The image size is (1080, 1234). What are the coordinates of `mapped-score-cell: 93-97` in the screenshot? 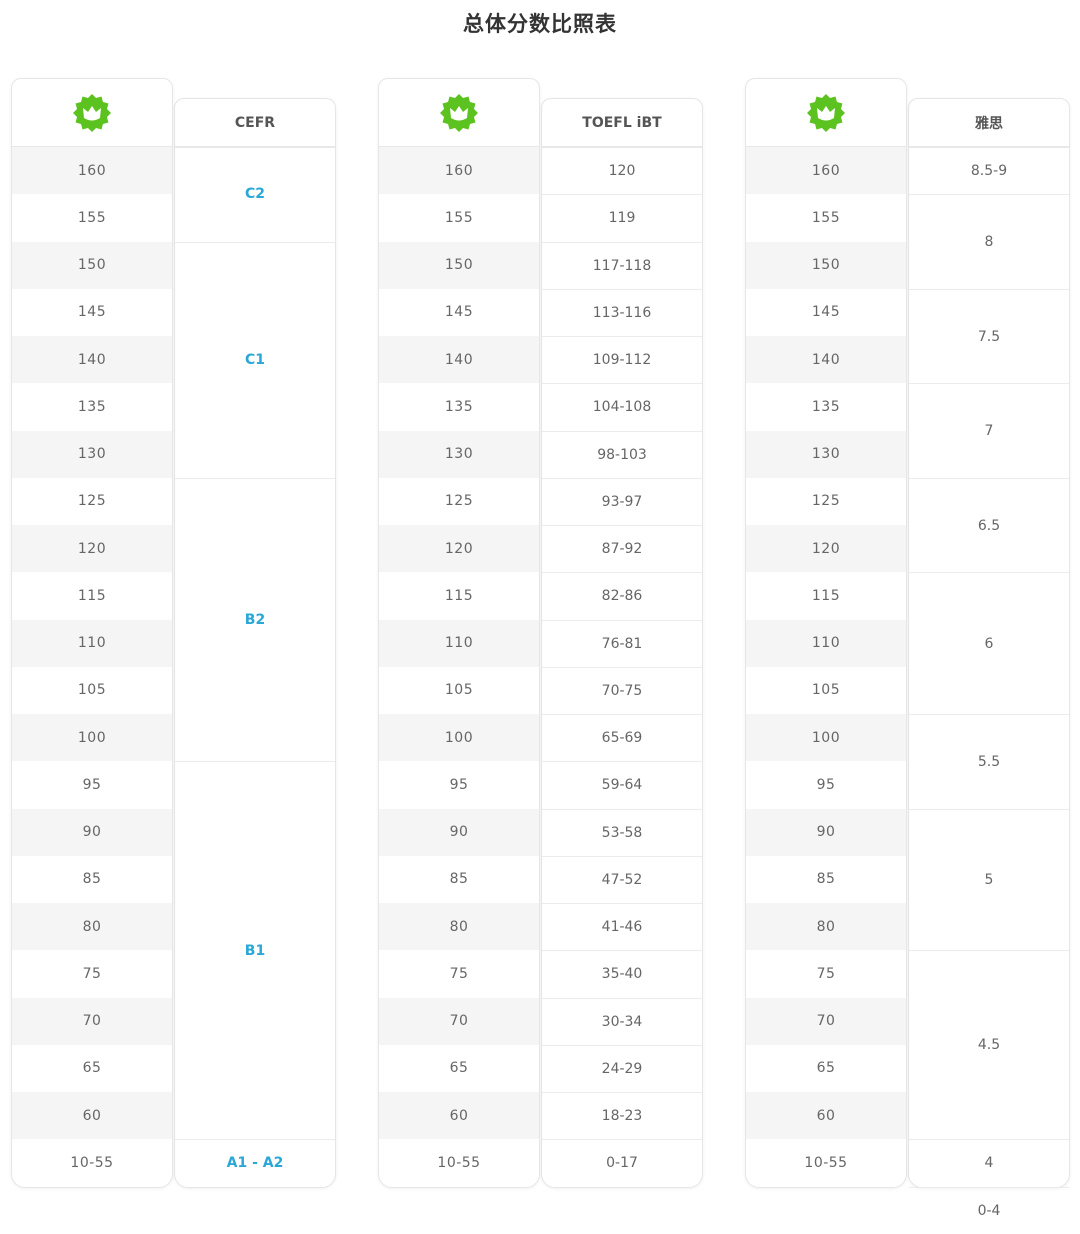 It's located at (622, 501).